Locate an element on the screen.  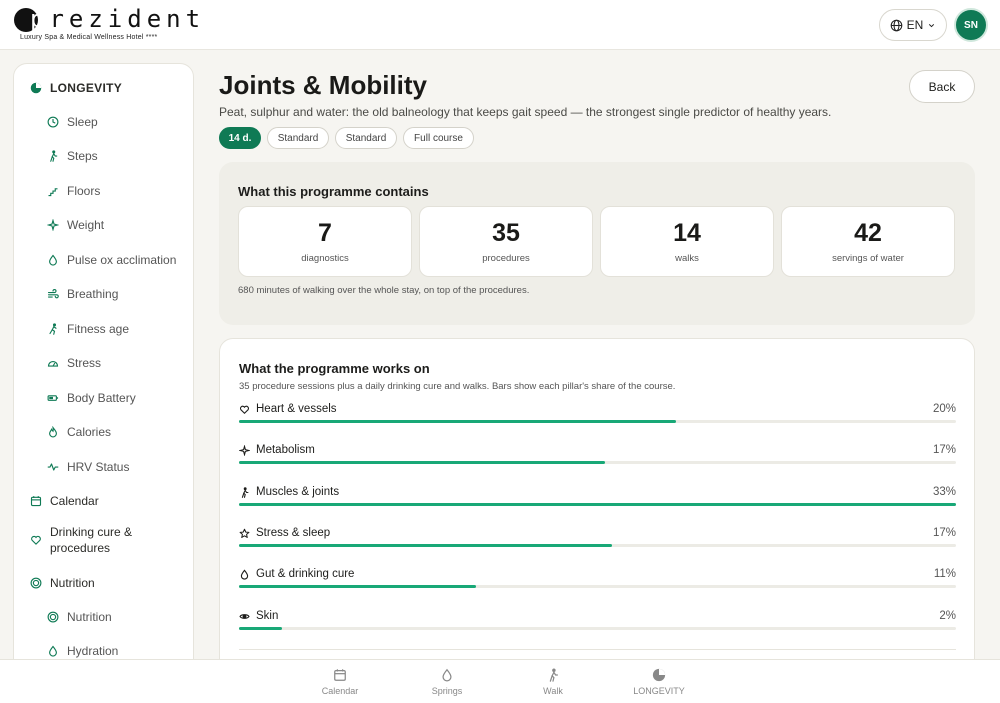
sidebar-item-weight: Weight is located at coordinates (75, 225).